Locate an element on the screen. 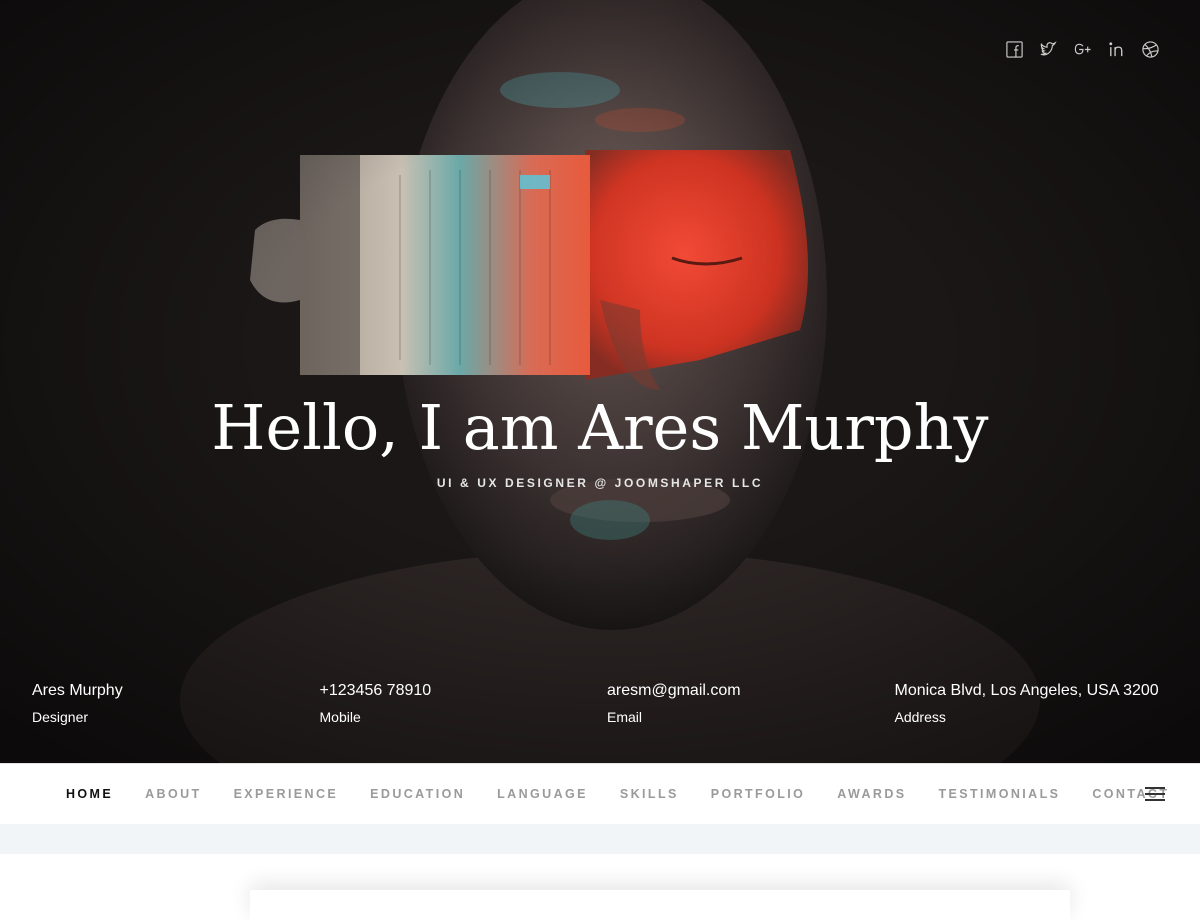 The height and width of the screenshot is (920, 1200). google-plus-icon is located at coordinates (1082, 49).